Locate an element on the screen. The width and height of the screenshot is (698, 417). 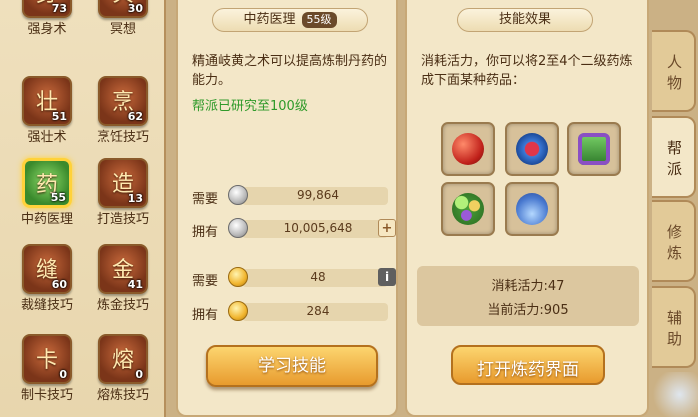
skill-icon: 缝 60 is located at coordinates (47, 269).